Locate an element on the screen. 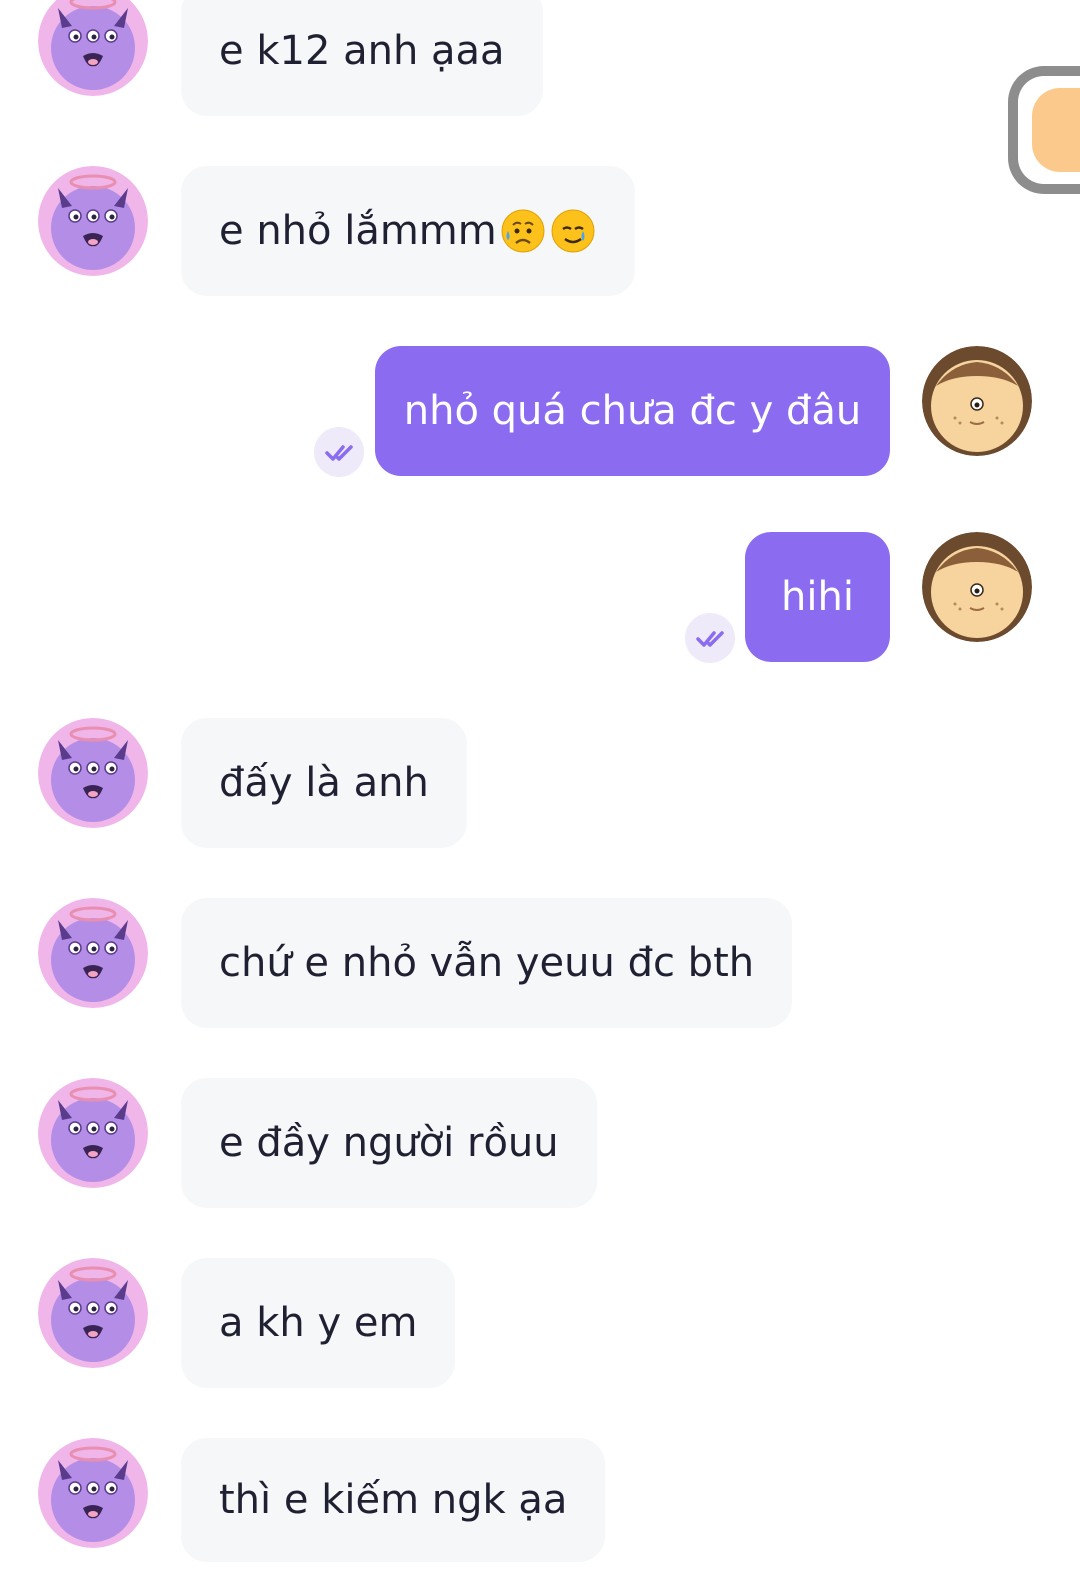 The width and height of the screenshot is (1080, 1578). message-text: e nhỏ lắmmm is located at coordinates (358, 231).